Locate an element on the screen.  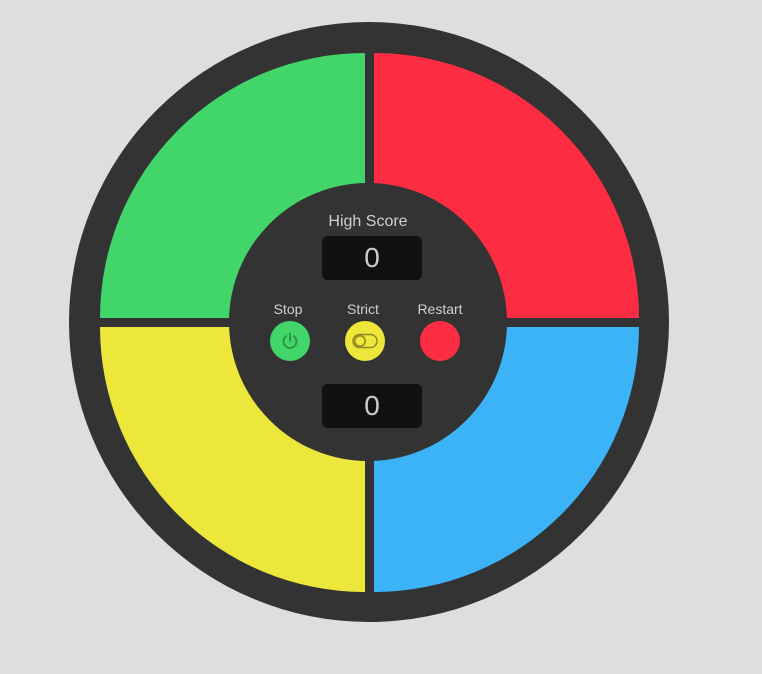
high-score-label: High Score is located at coordinates (368, 221).